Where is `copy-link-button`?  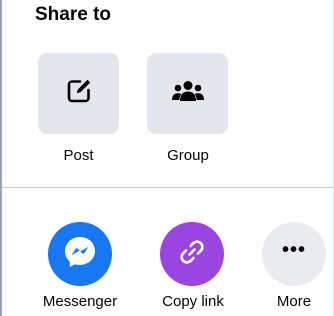
copy-link-button is located at coordinates (192, 254).